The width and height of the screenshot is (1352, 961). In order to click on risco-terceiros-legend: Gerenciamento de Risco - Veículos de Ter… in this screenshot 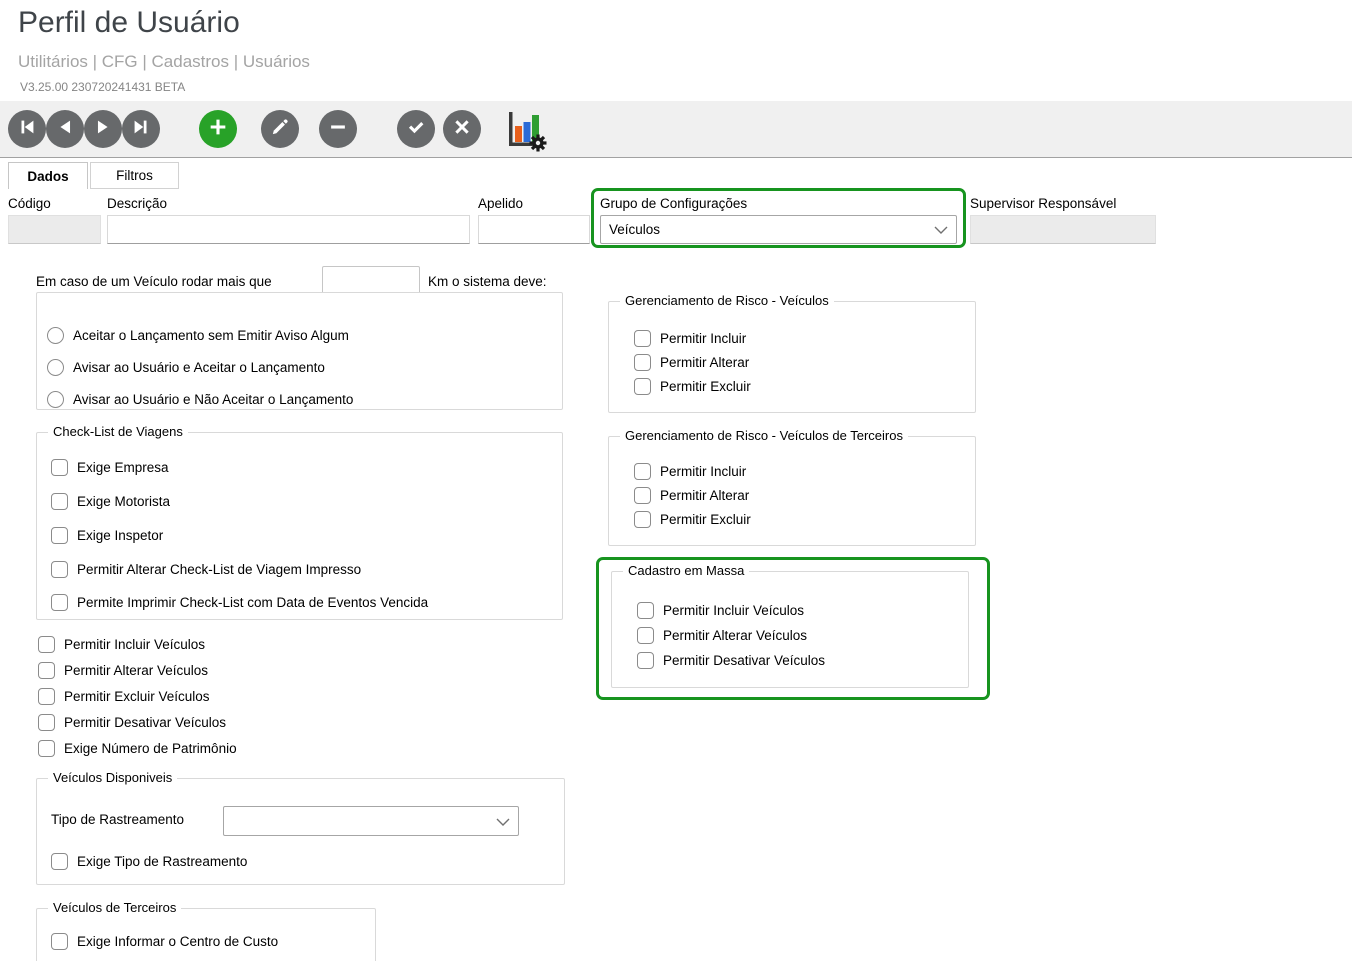, I will do `click(764, 435)`.